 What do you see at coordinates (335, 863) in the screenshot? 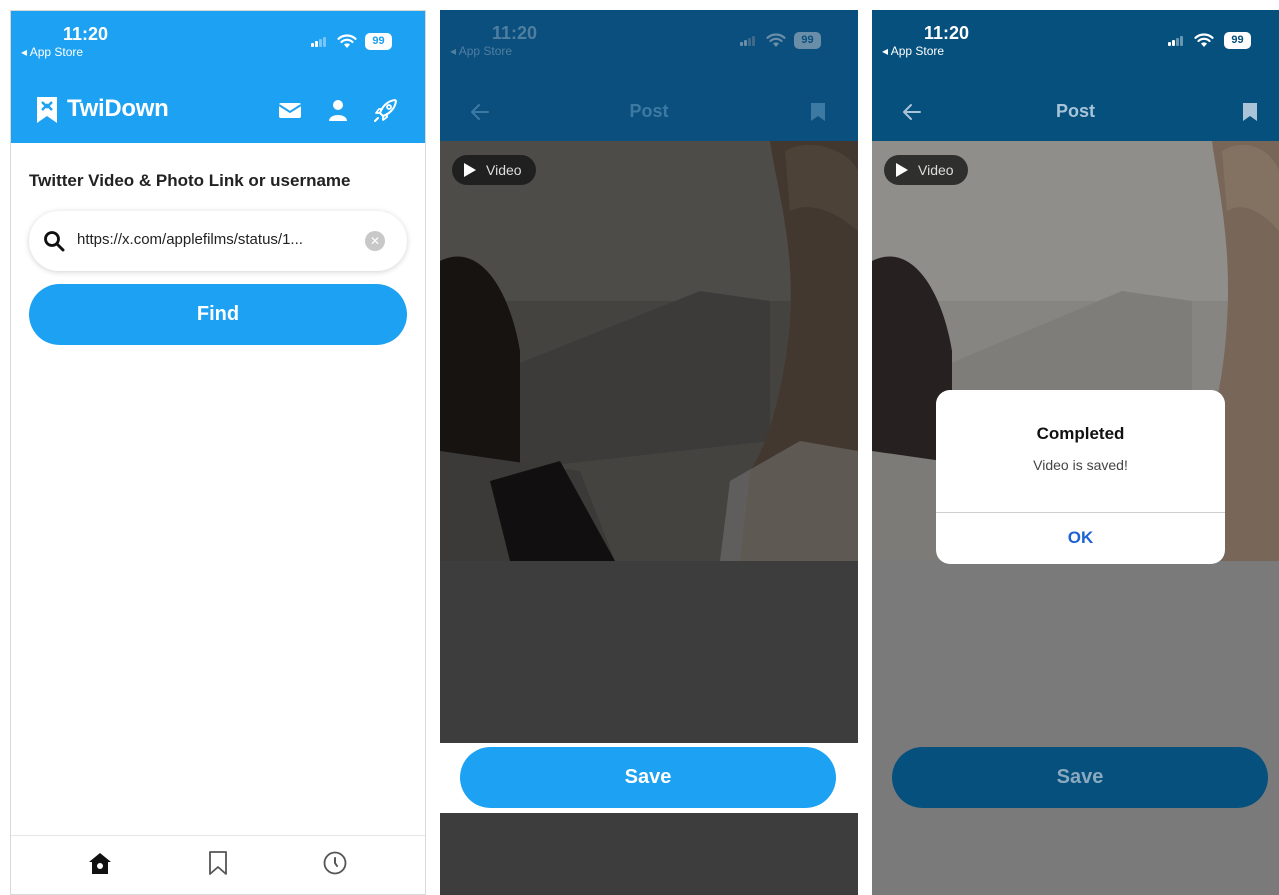
I see `history-icon` at bounding box center [335, 863].